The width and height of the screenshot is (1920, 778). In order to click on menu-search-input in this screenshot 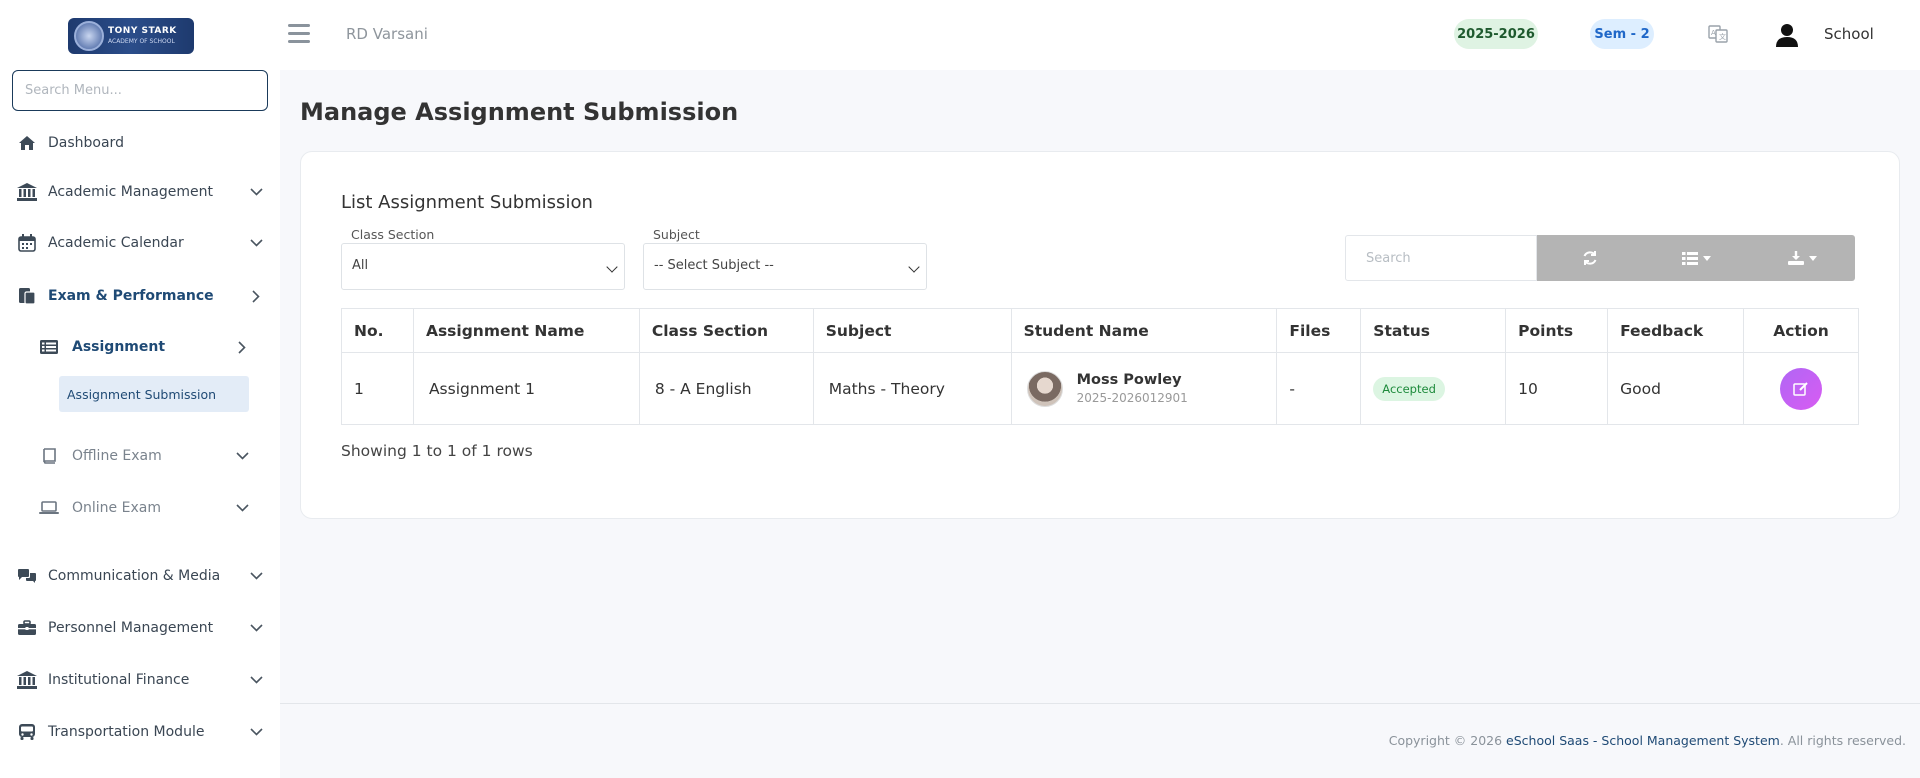, I will do `click(140, 90)`.